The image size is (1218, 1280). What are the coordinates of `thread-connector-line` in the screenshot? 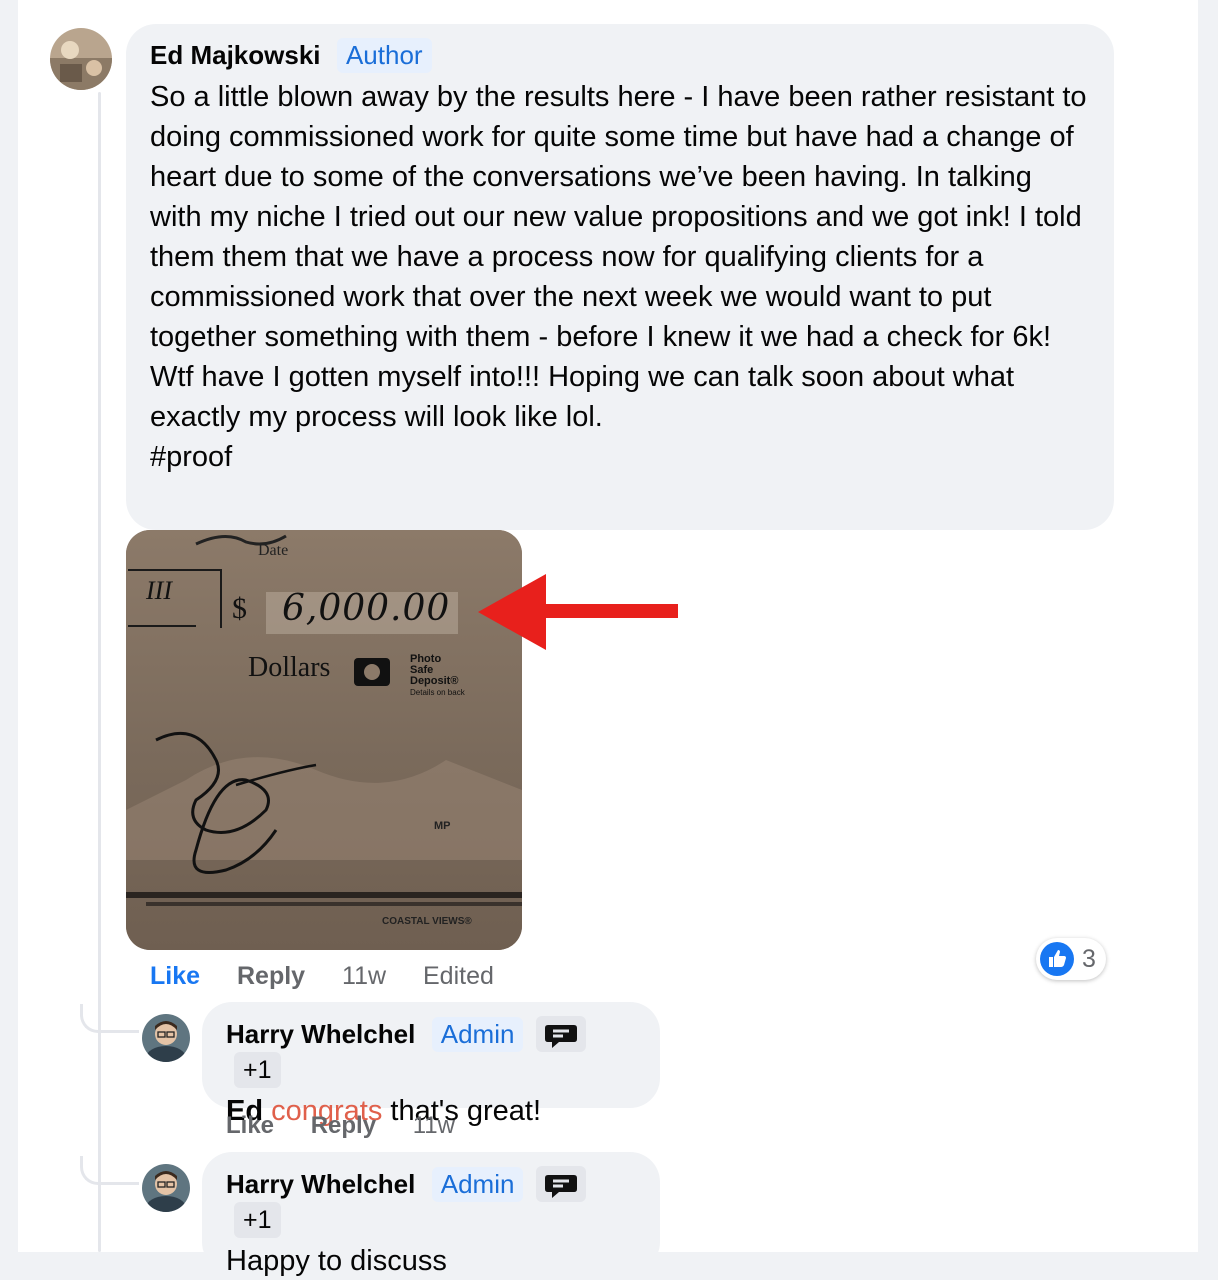 It's located at (99, 672).